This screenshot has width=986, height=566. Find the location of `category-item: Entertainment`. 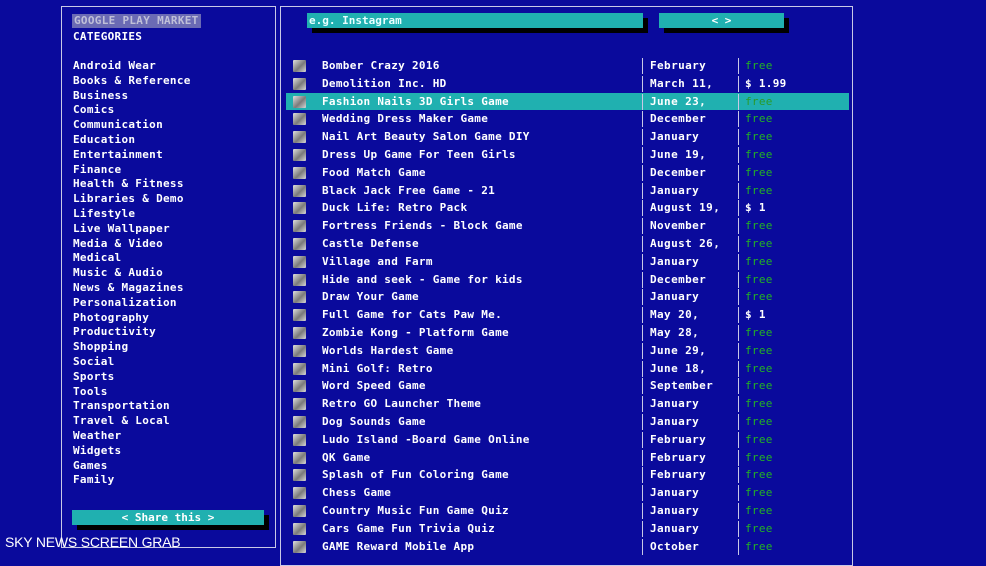

category-item: Entertainment is located at coordinates (132, 155).